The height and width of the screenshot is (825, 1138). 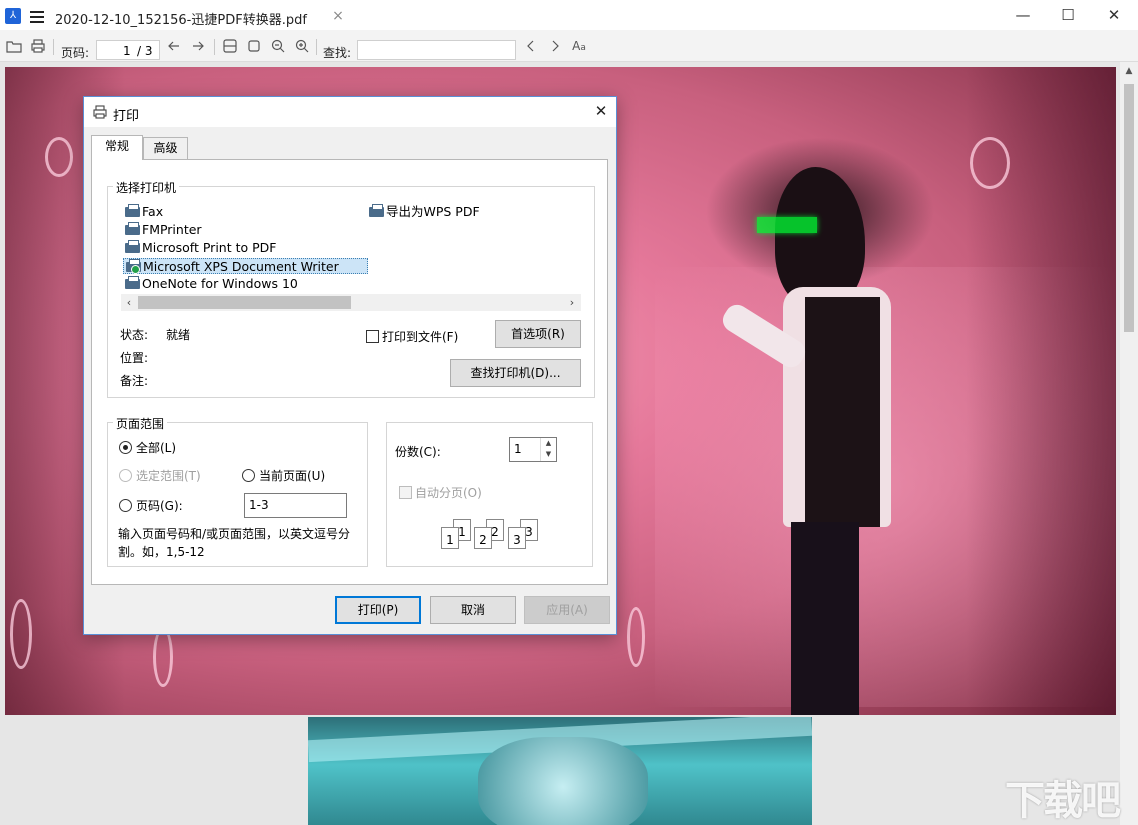 What do you see at coordinates (292, 476) in the screenshot?
I see `range-current-label: 当前页面(U)` at bounding box center [292, 476].